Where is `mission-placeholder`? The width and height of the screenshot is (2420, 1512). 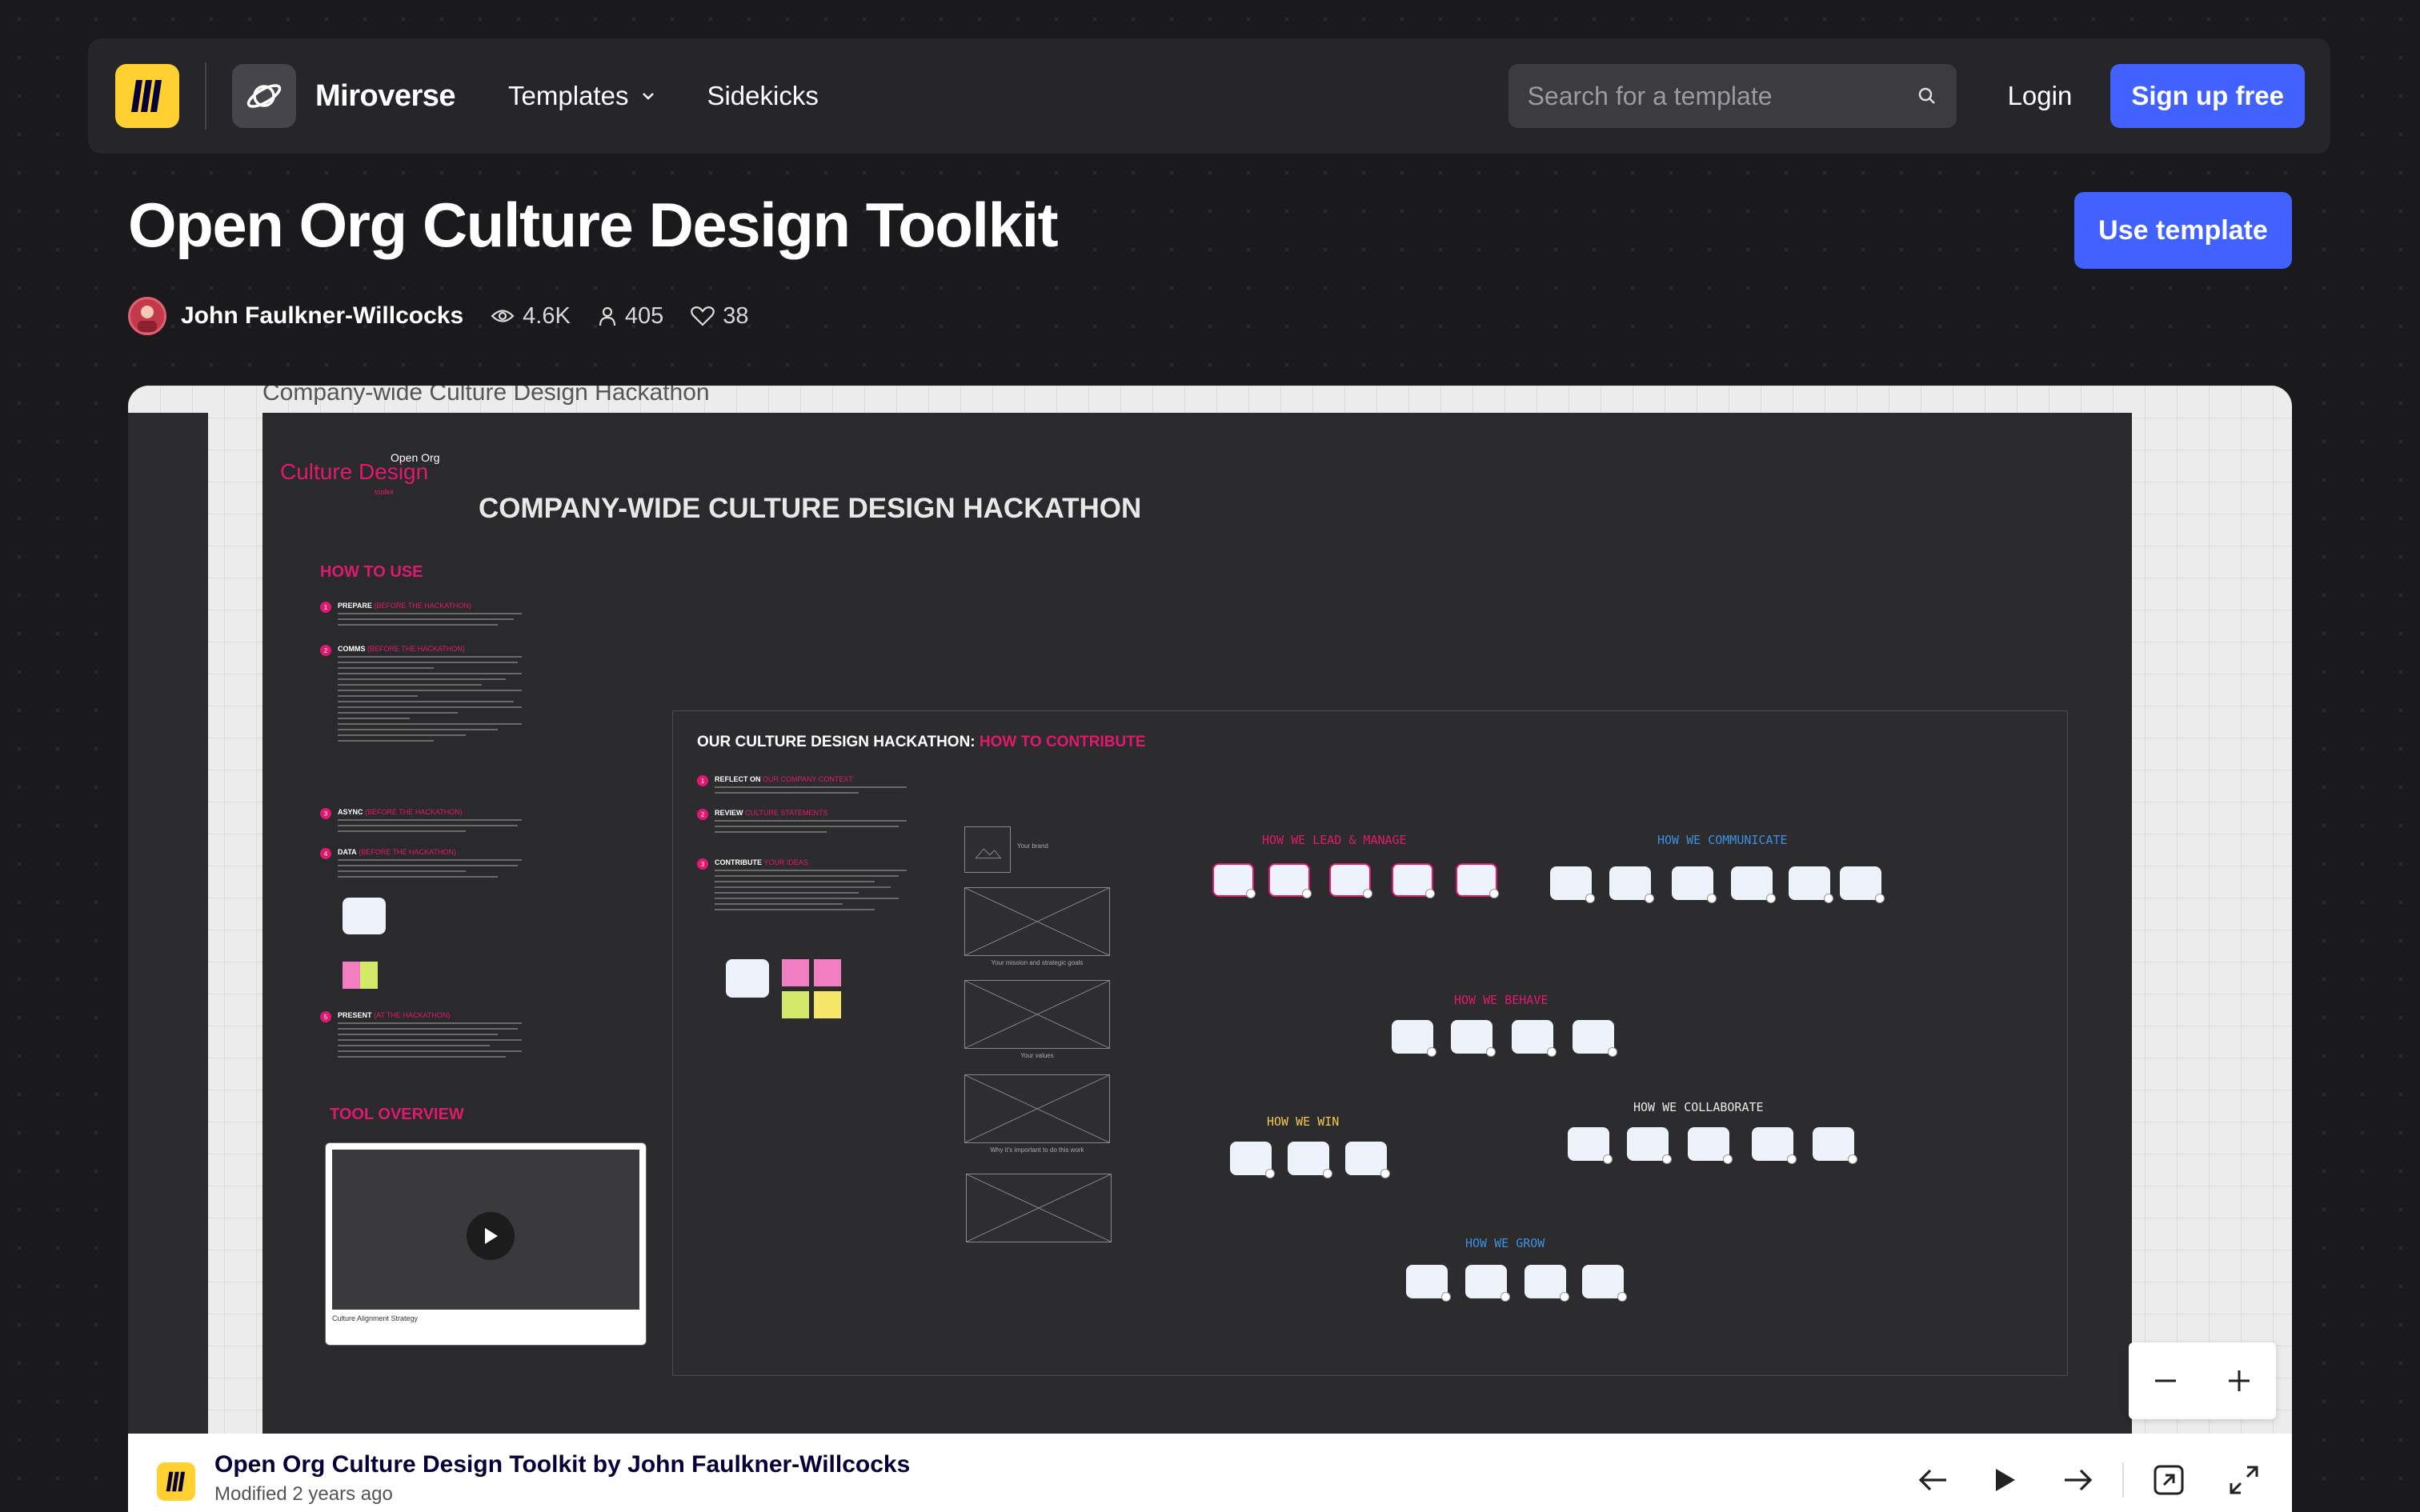
mission-placeholder is located at coordinates (1037, 921).